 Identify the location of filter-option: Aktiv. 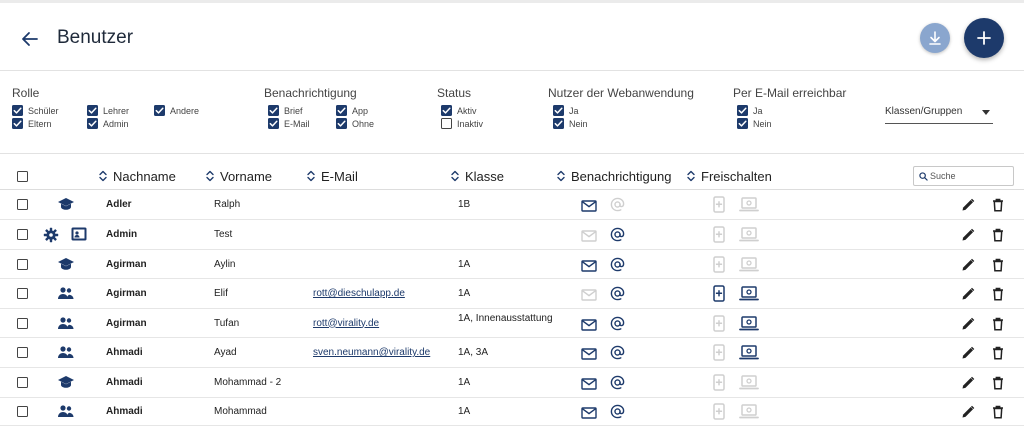
(459, 111).